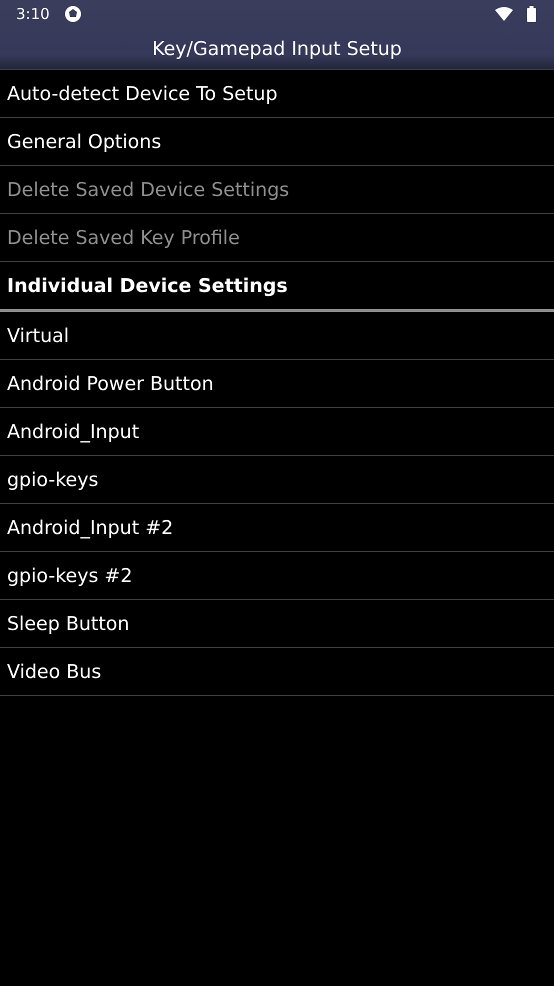 The width and height of the screenshot is (554, 986). What do you see at coordinates (147, 285) in the screenshot?
I see `section-header: Individual Device Settings` at bounding box center [147, 285].